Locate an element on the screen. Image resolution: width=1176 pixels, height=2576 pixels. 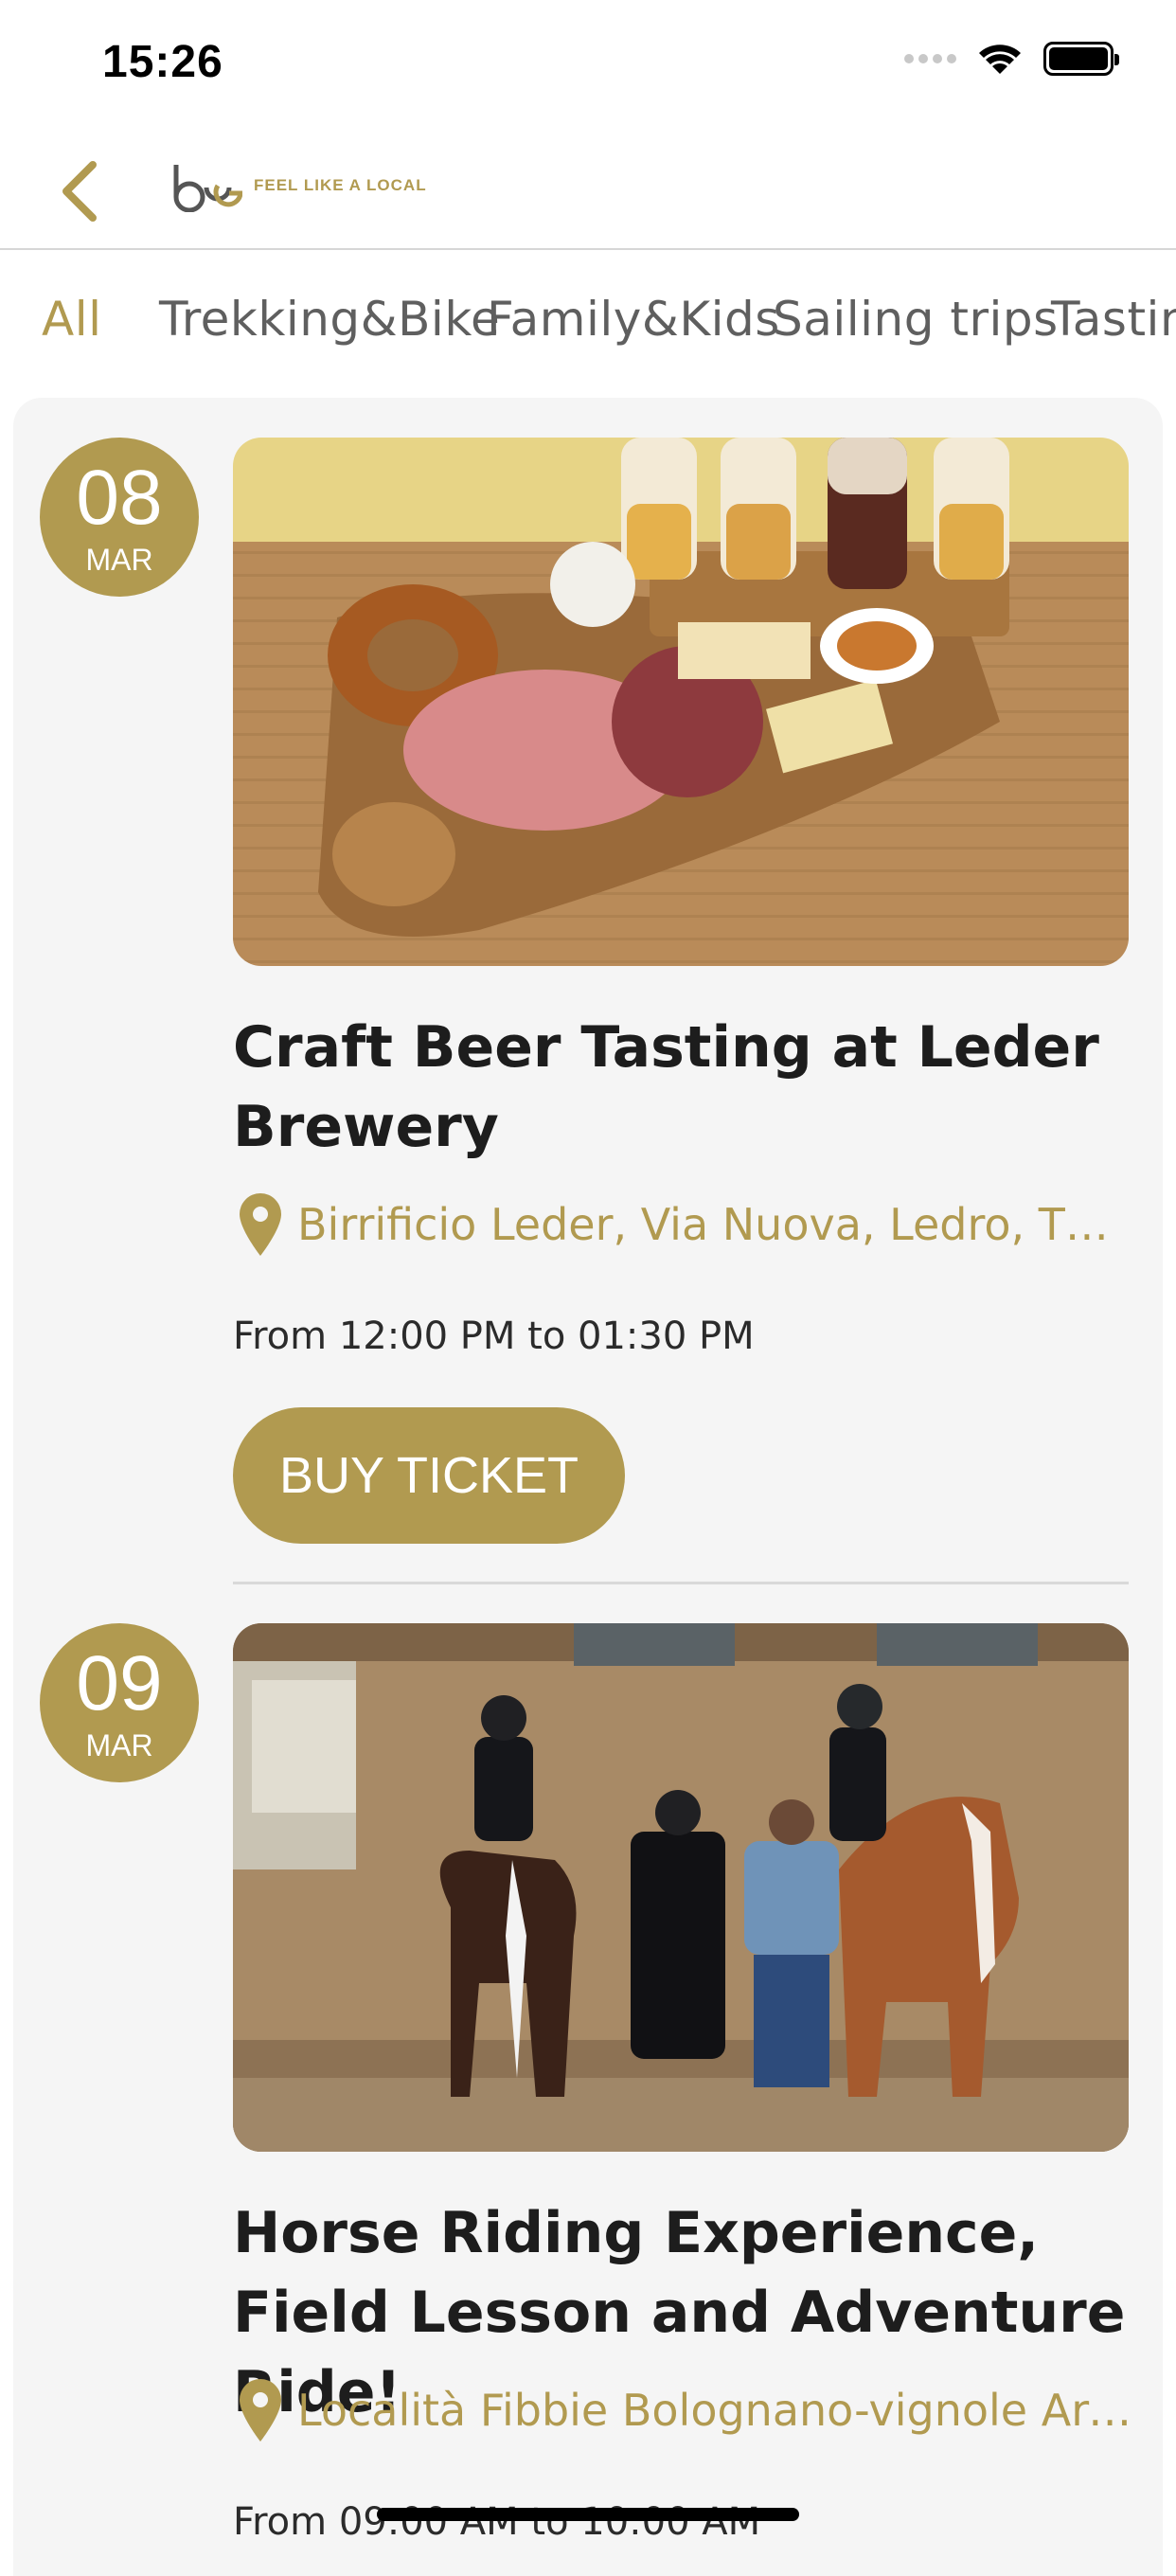
date-badge: 09 MAR is located at coordinates (119, 1702).